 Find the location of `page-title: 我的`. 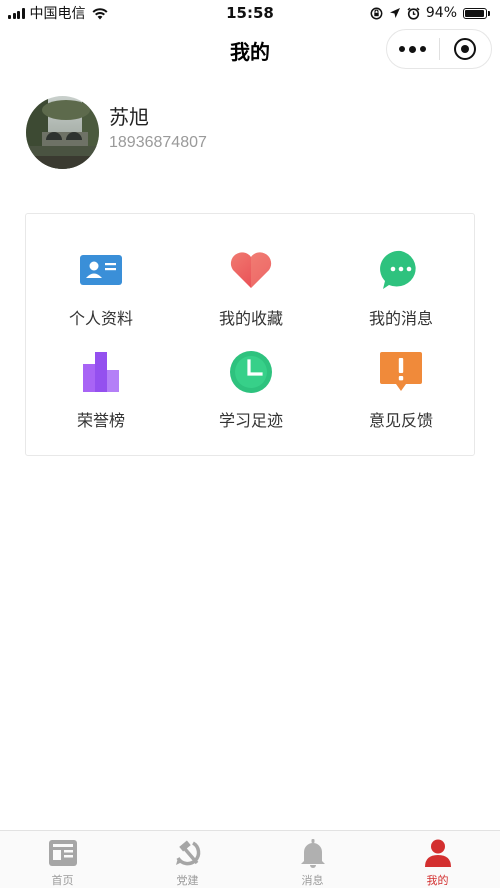

page-title: 我的 is located at coordinates (250, 51).